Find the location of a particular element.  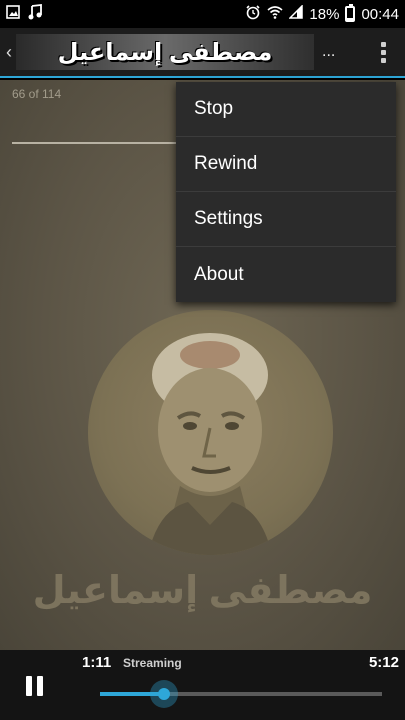

app-title: مصطفى إسماعيل is located at coordinates (165, 52).